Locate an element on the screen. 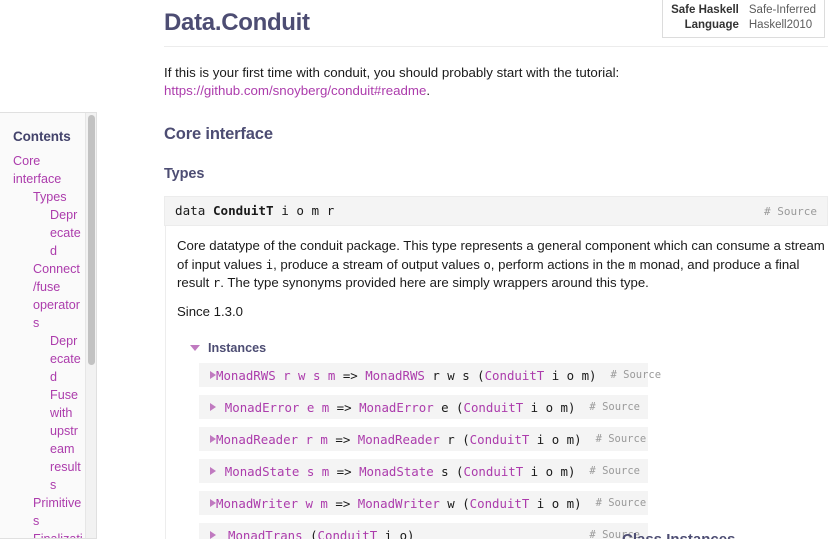 The height and width of the screenshot is (539, 828). doc-code-m: m is located at coordinates (632, 264).